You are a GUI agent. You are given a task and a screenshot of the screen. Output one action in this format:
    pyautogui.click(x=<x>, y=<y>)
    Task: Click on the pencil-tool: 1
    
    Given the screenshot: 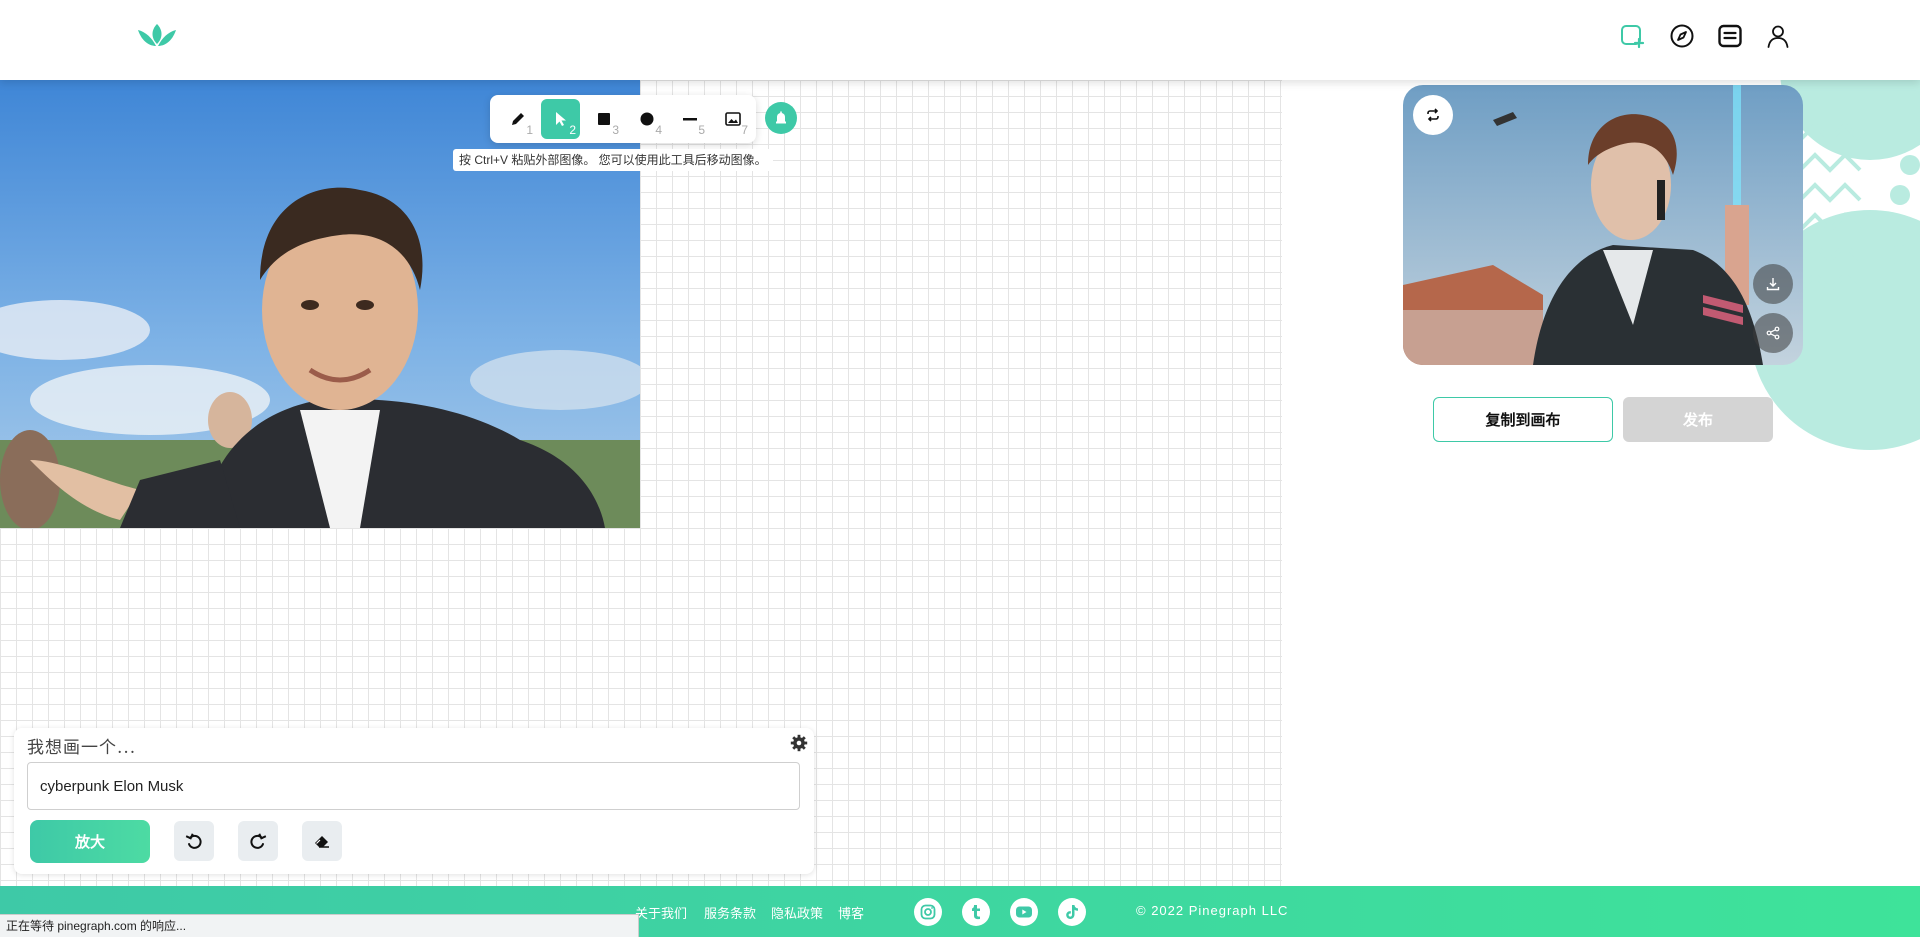 What is the action you would take?
    pyautogui.click(x=517, y=119)
    